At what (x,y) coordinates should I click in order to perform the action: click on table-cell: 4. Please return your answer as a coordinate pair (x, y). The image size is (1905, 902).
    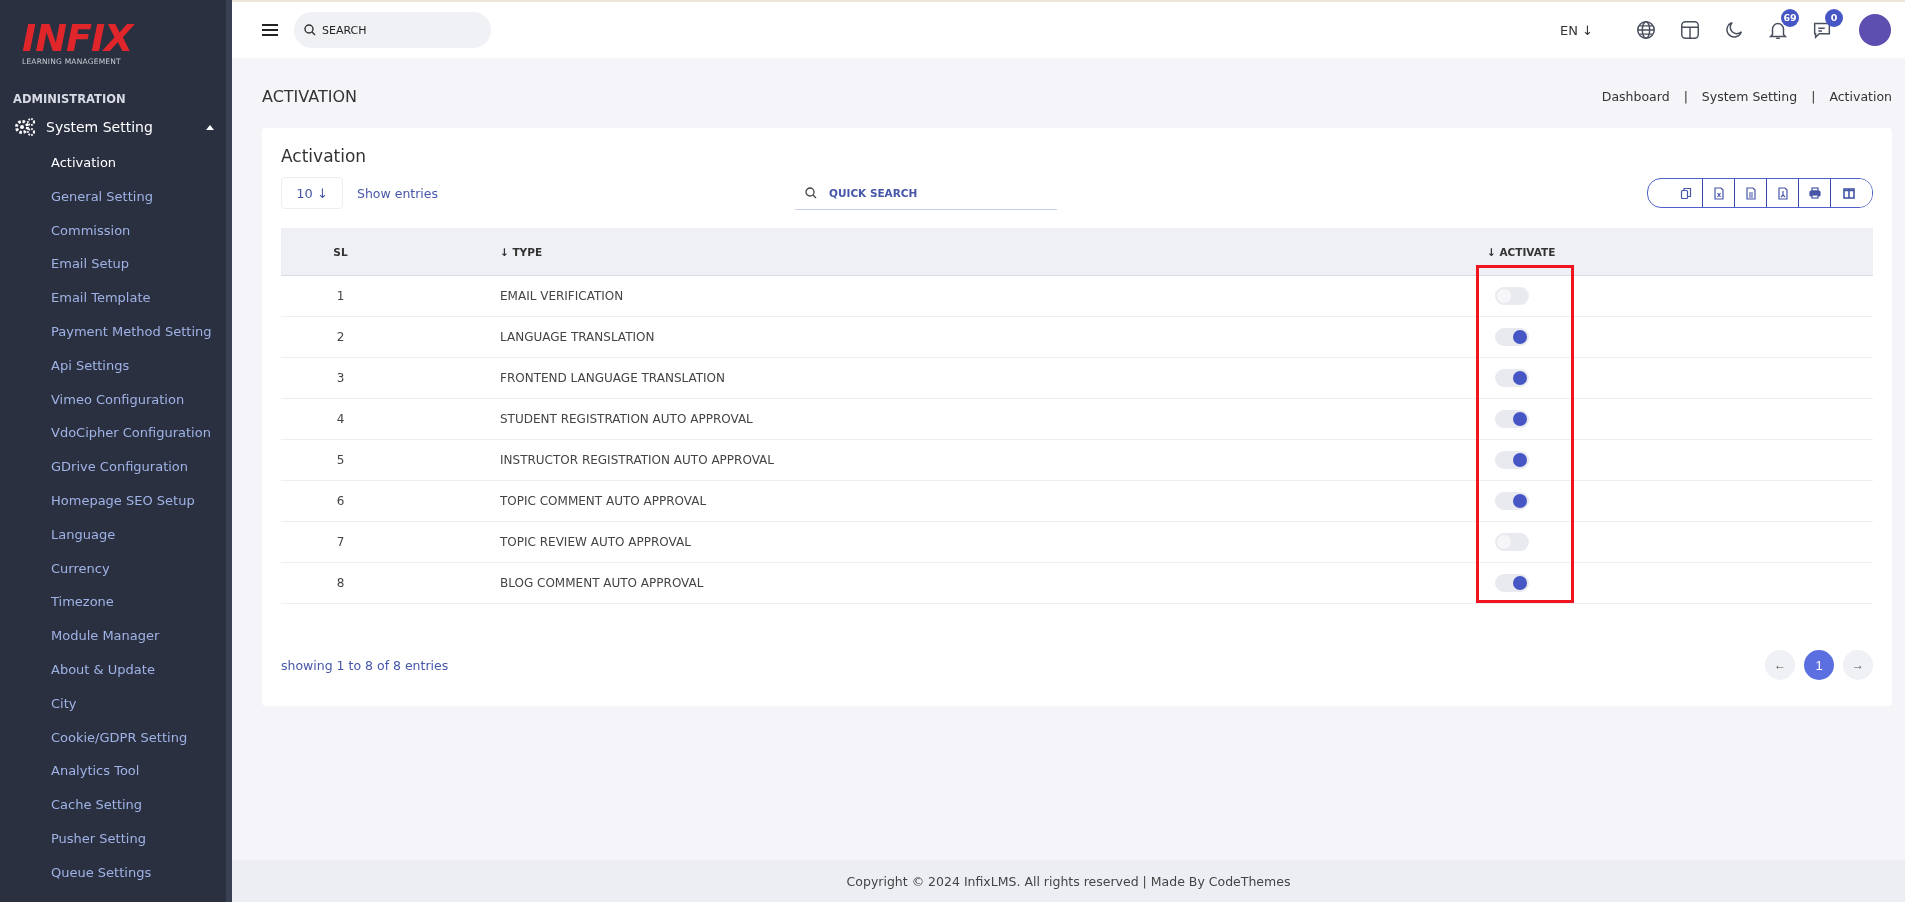
    Looking at the image, I should click on (340, 419).